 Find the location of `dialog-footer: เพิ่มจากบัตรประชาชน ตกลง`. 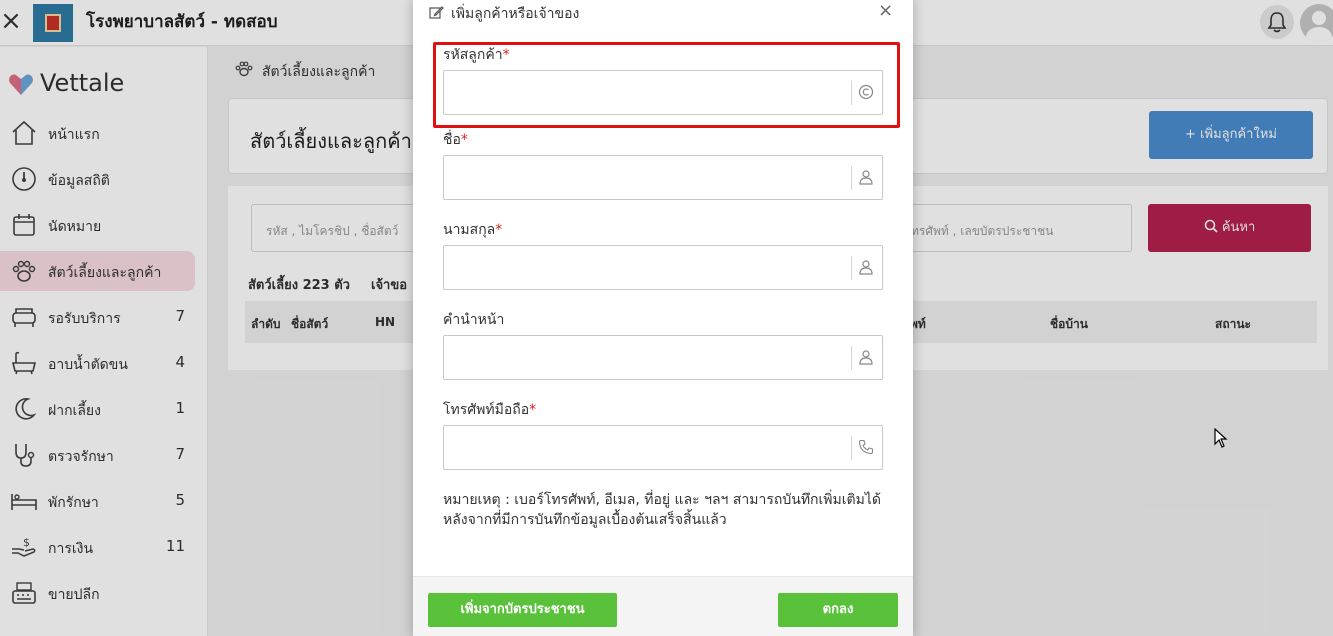

dialog-footer: เพิ่มจากบัตรประชาชน ตกลง is located at coordinates (663, 606).